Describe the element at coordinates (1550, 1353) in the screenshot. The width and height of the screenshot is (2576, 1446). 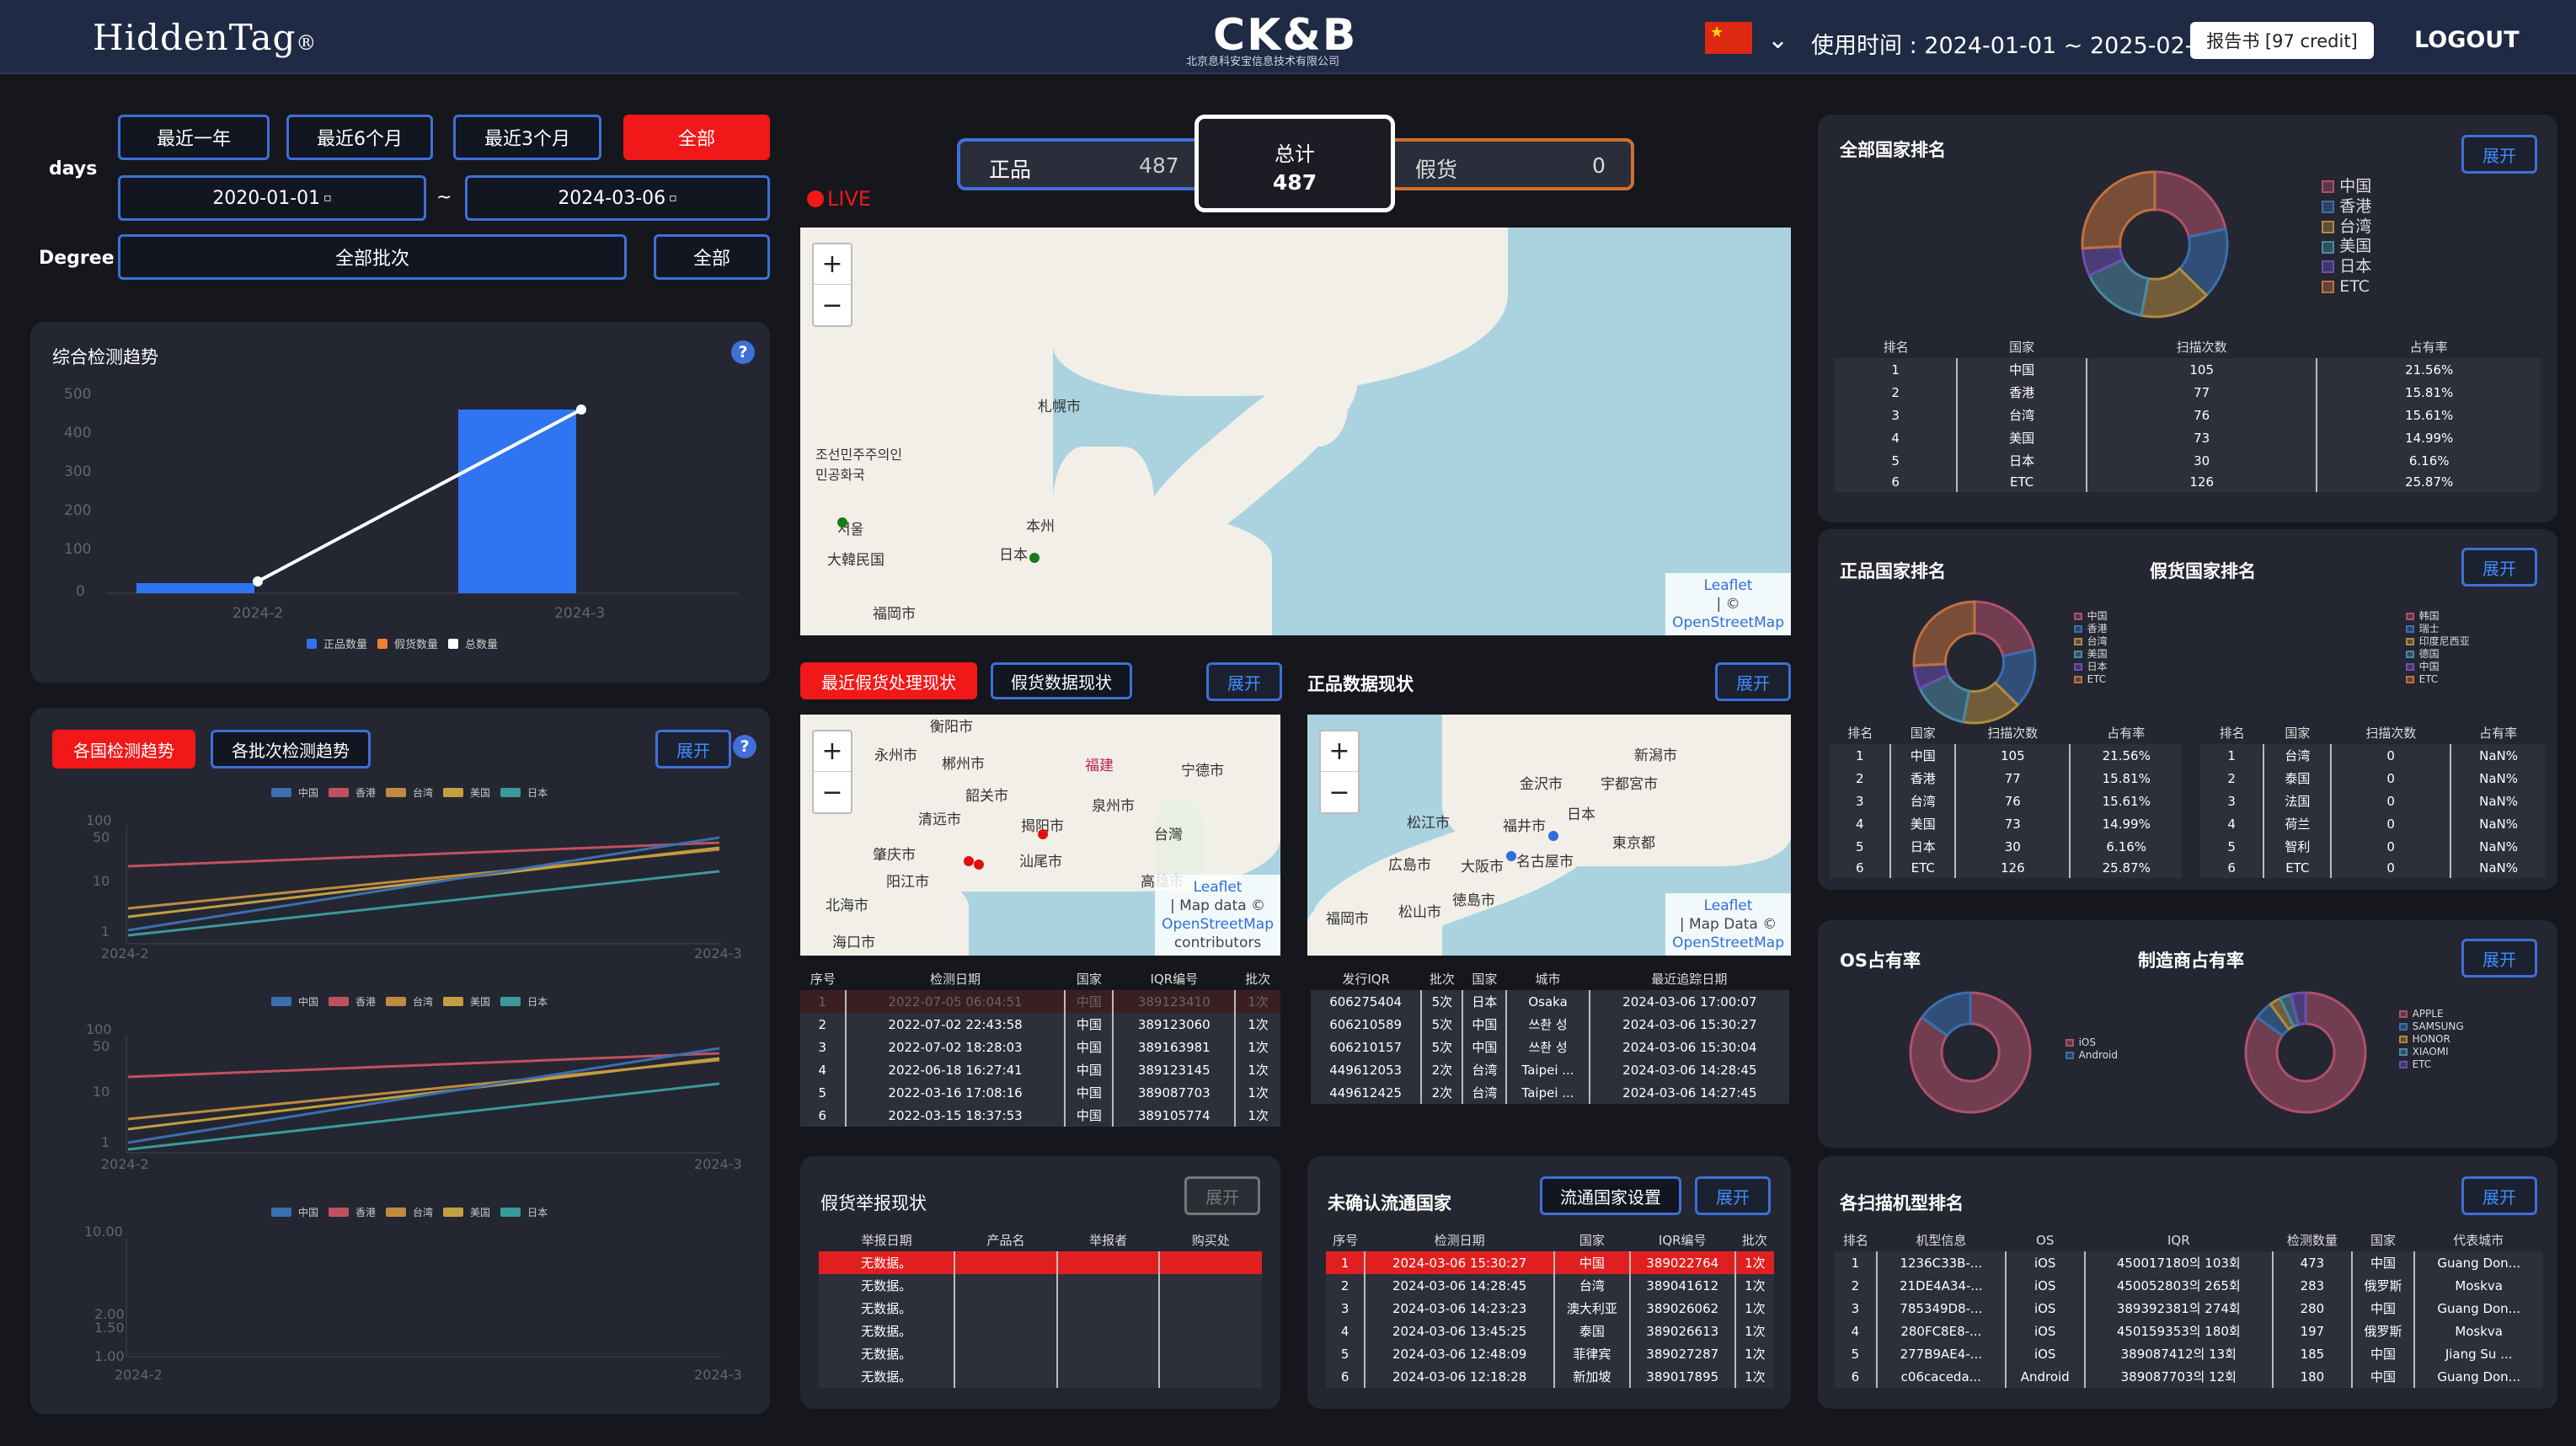
I see `table-row: 5 2024-03-06 12:48:09 菲律宾 389027287 1次` at that location.